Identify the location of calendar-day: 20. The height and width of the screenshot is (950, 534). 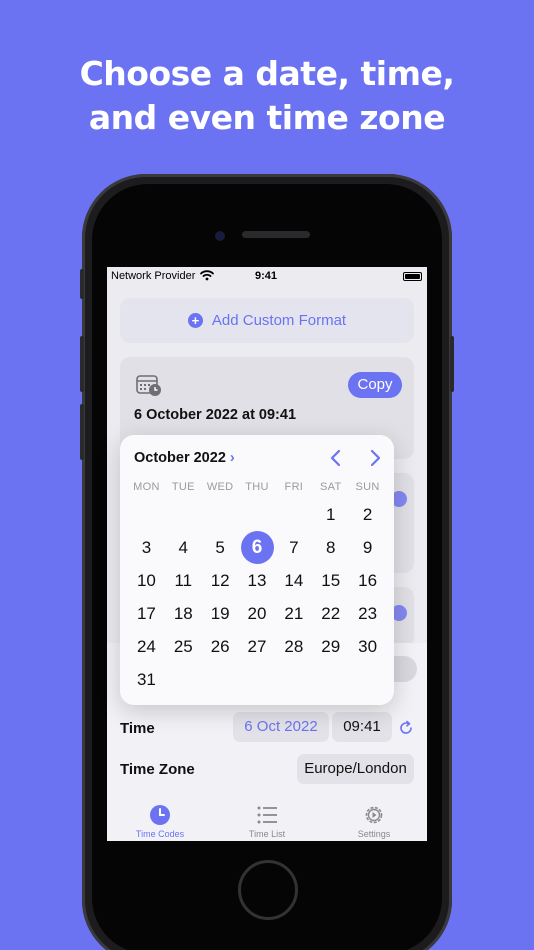
(257, 613).